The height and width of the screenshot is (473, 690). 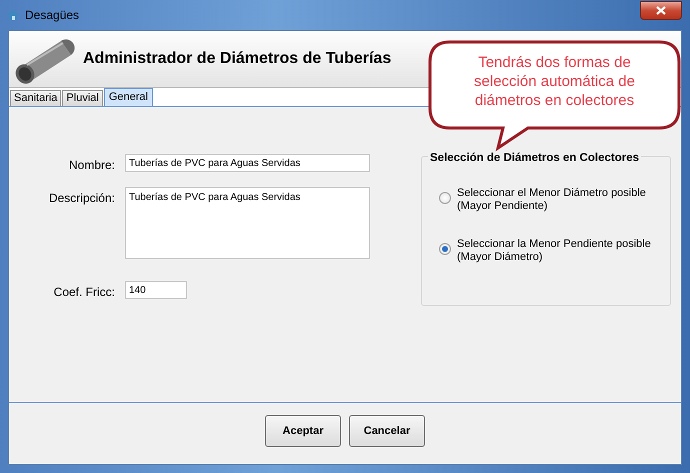 I want to click on close-button, so click(x=661, y=10).